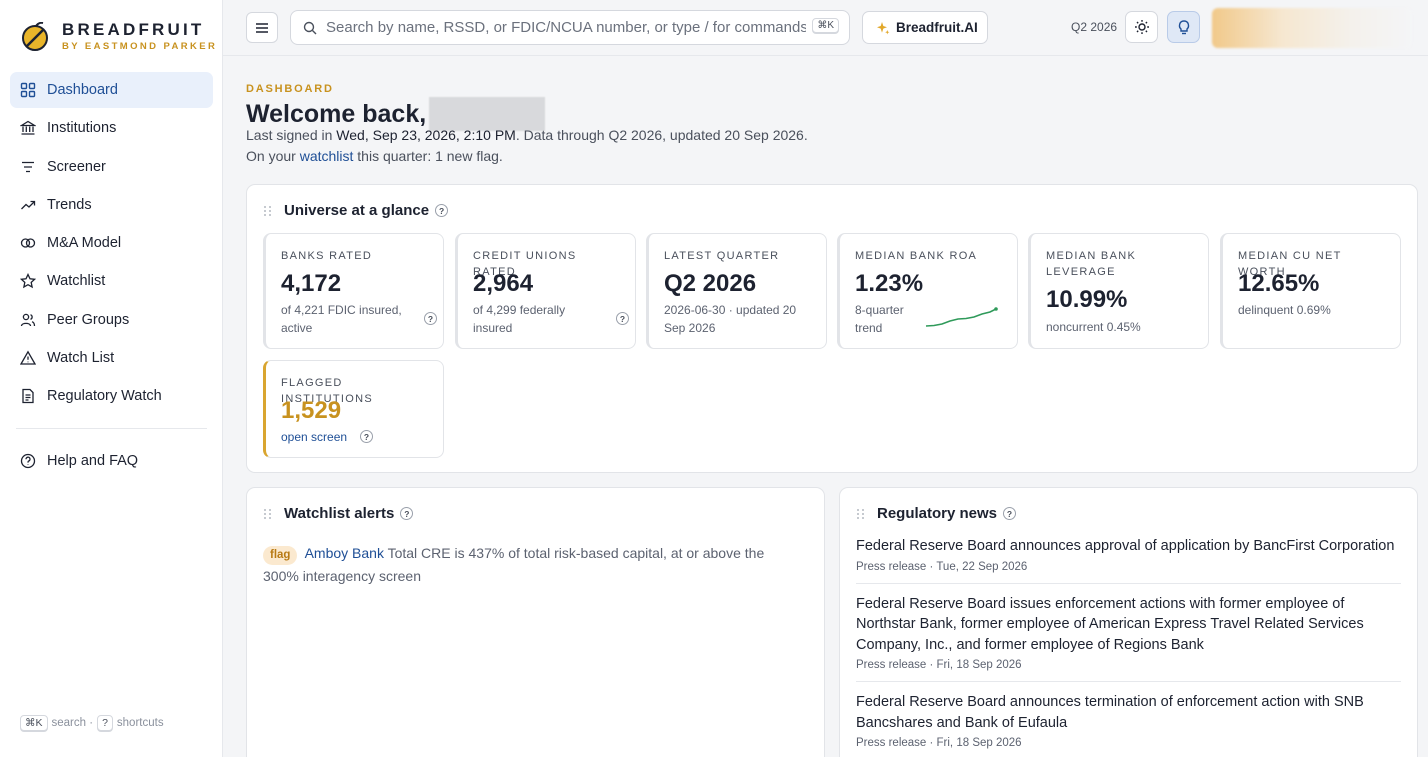  Describe the element at coordinates (961, 317) in the screenshot. I see `roa-sparkline` at that location.